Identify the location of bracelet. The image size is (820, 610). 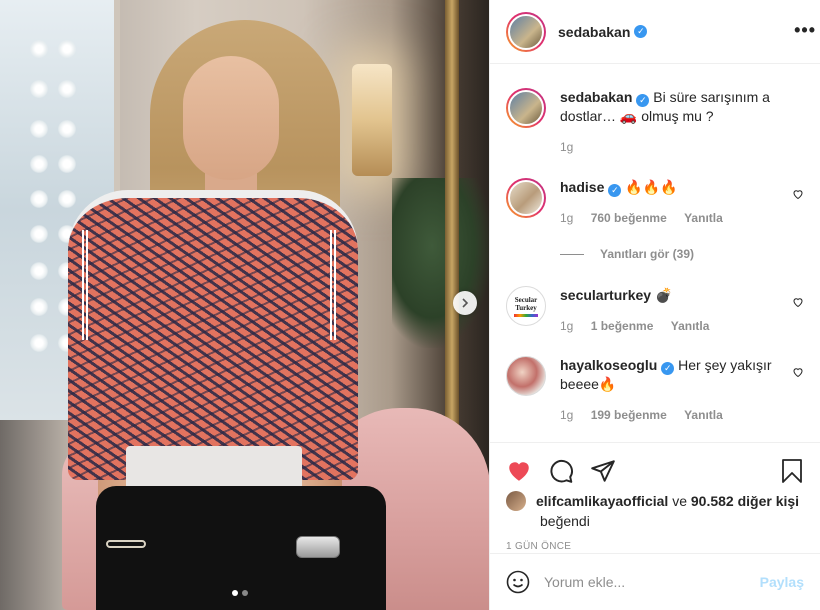
(126, 544).